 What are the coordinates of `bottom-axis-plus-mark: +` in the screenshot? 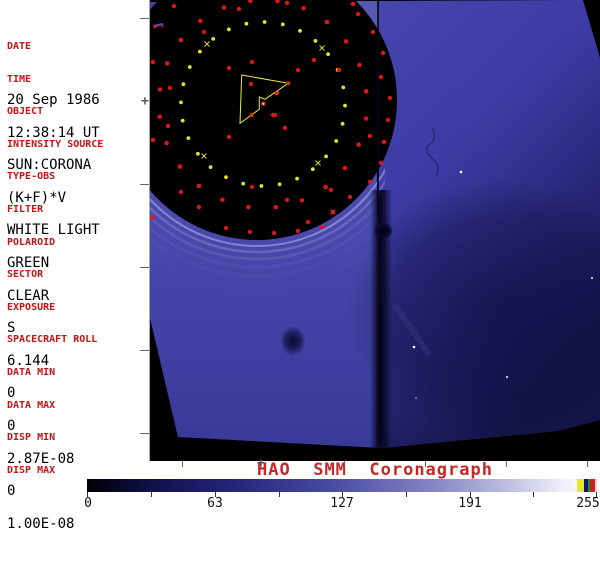 It's located at (261, 463).